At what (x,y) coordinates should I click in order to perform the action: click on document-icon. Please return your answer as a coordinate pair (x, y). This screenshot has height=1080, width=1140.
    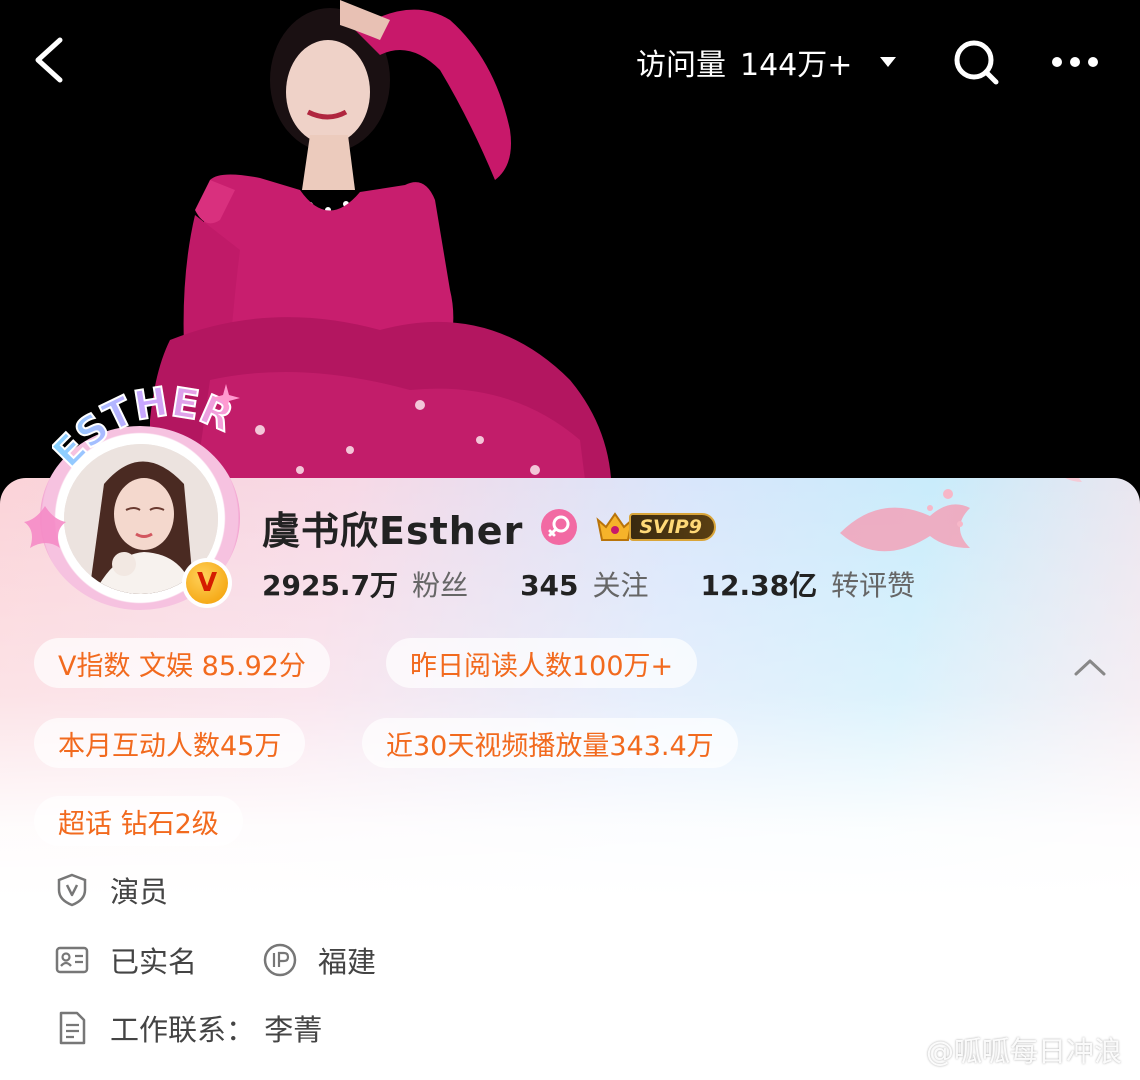
    Looking at the image, I should click on (72, 1028).